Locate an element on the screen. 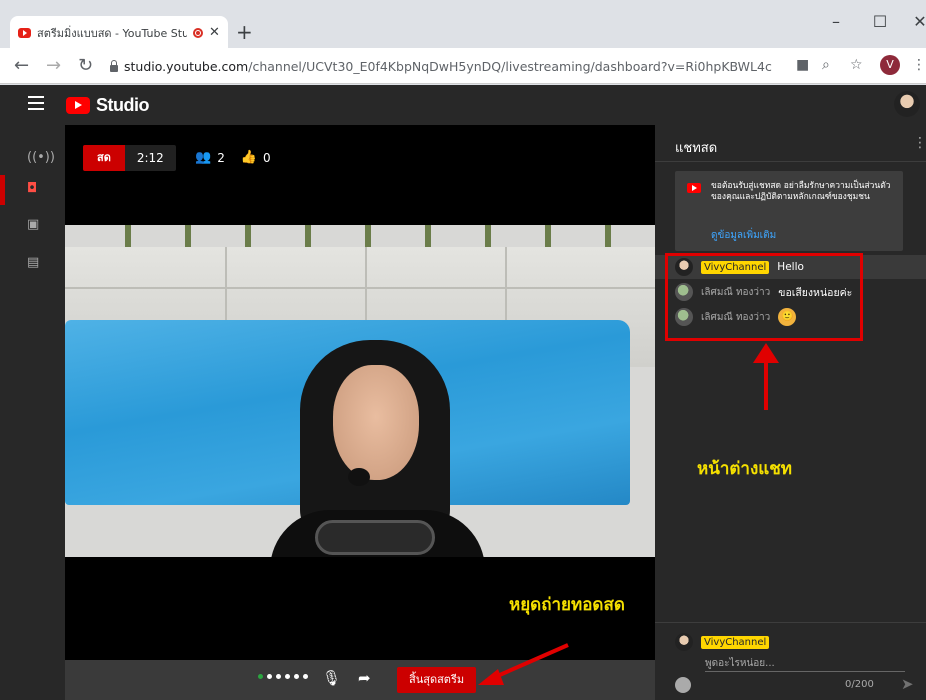 The height and width of the screenshot is (700, 926). send-icon: ➤ is located at coordinates (907, 684).